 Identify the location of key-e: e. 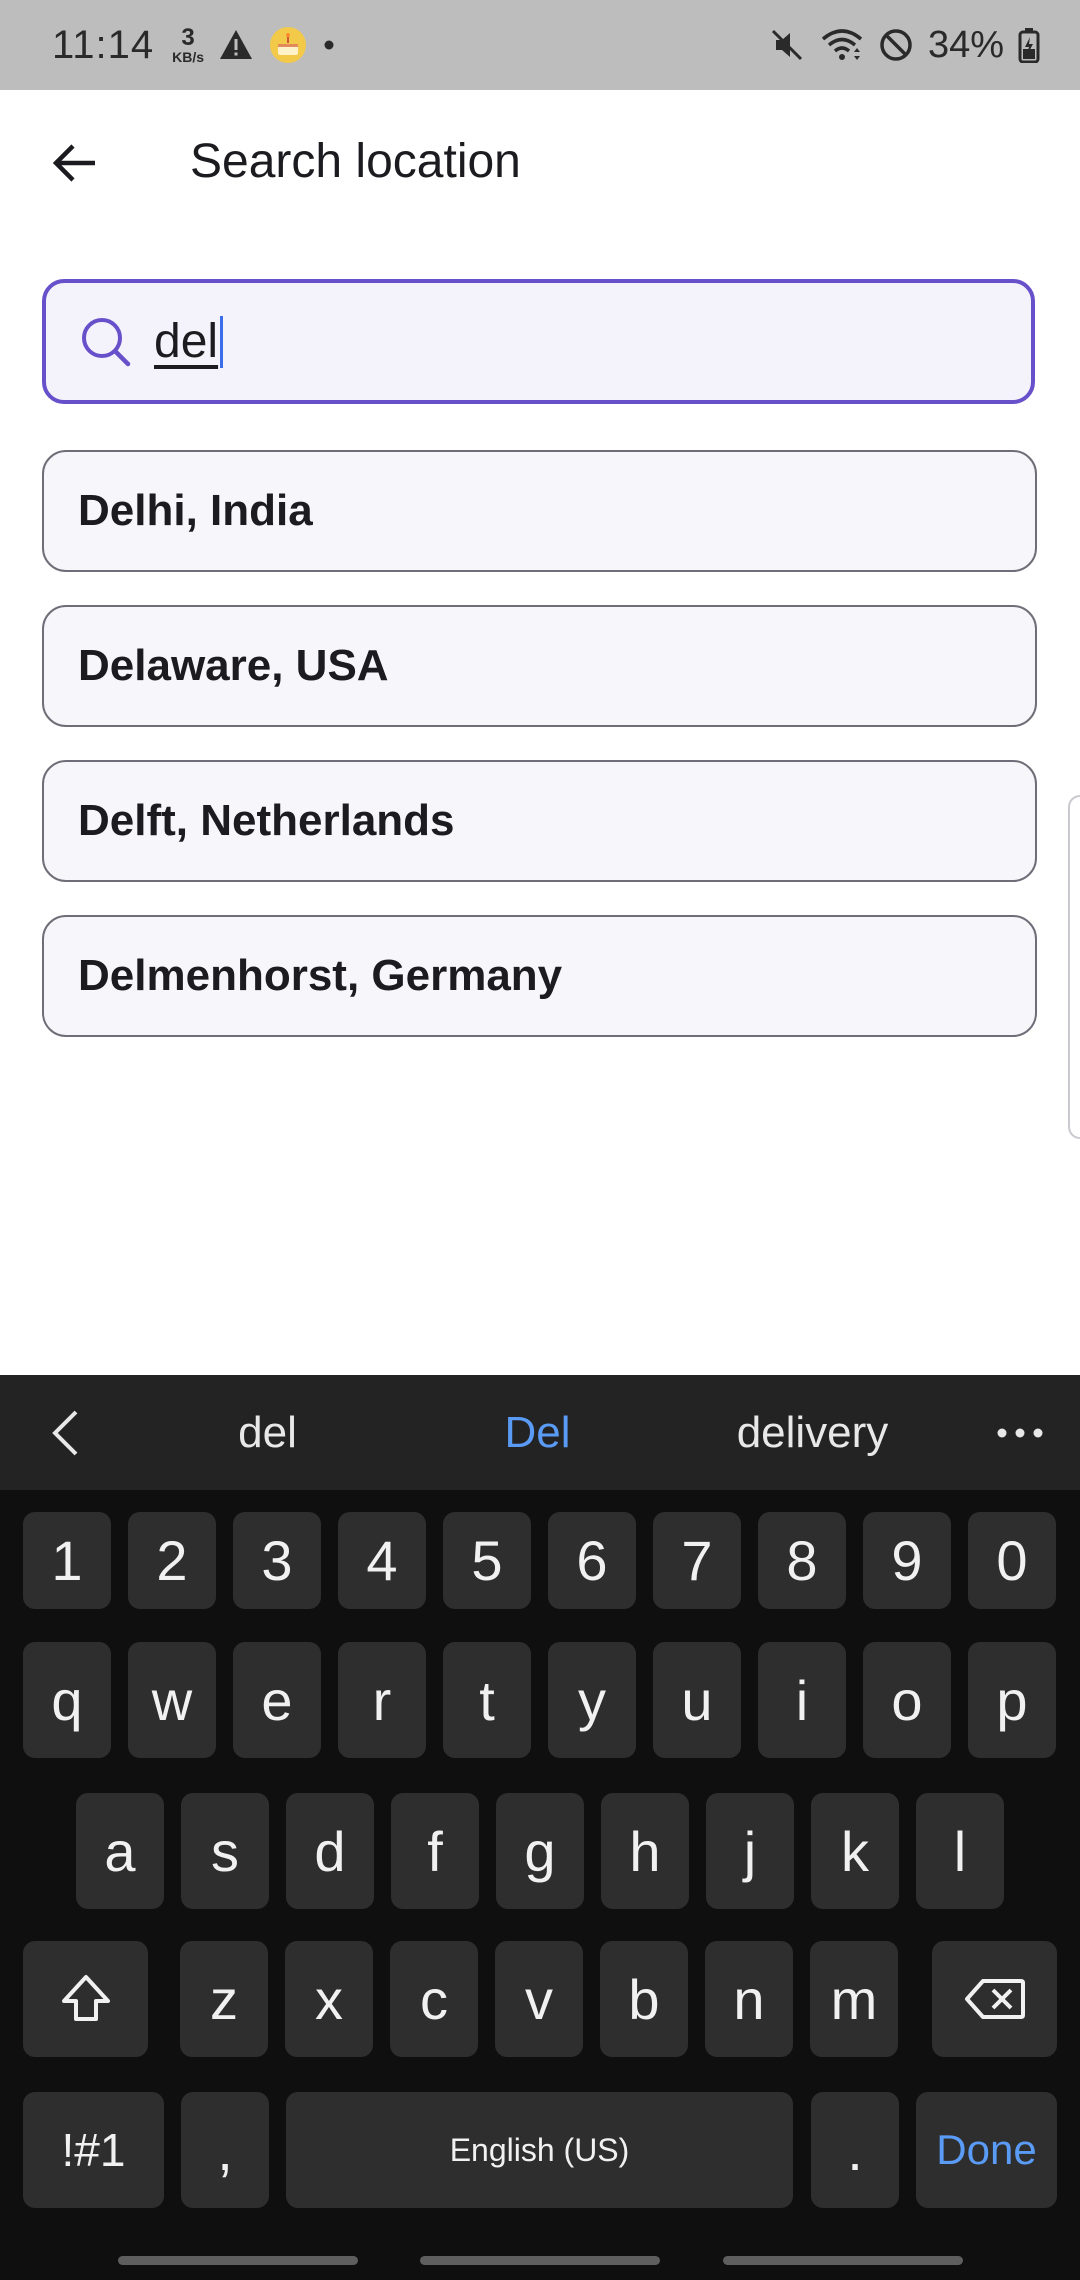
(277, 1700).